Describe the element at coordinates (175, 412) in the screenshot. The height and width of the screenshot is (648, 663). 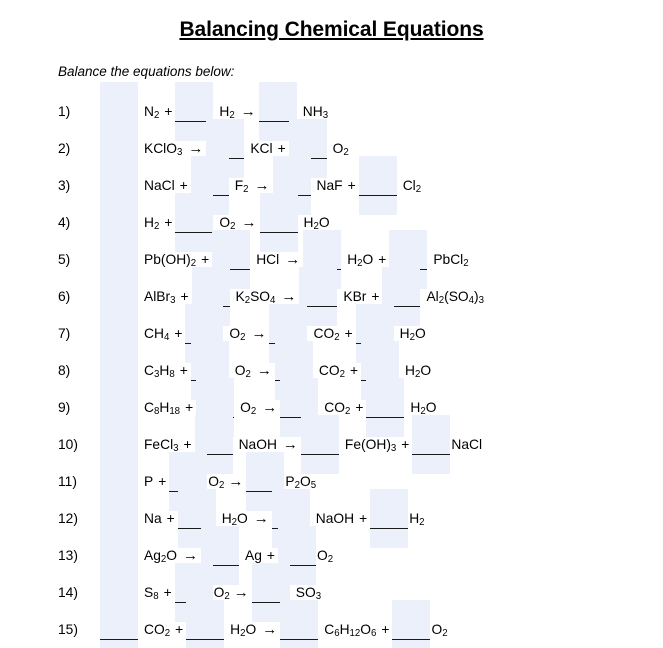
I see `formula-subscript: 18` at that location.